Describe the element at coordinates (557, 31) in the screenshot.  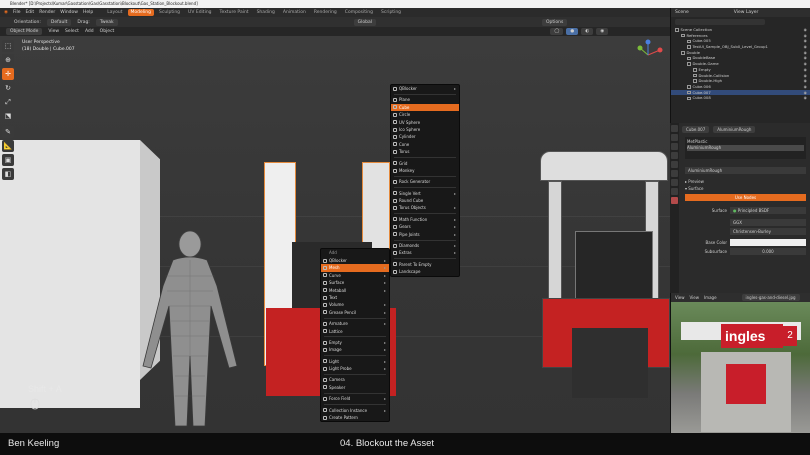
I see `wireframe-shading-button: ◯` at that location.